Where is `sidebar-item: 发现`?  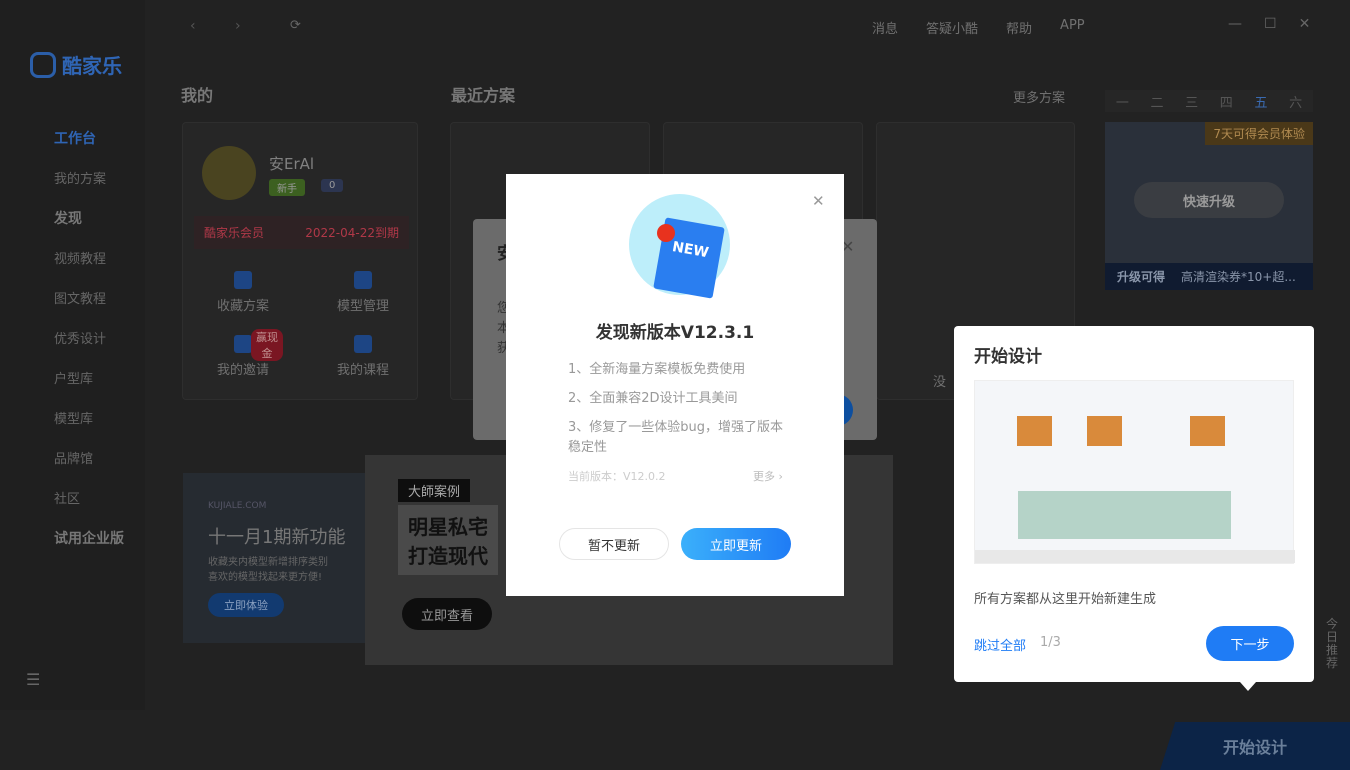
sidebar-item: 发现 is located at coordinates (68, 218).